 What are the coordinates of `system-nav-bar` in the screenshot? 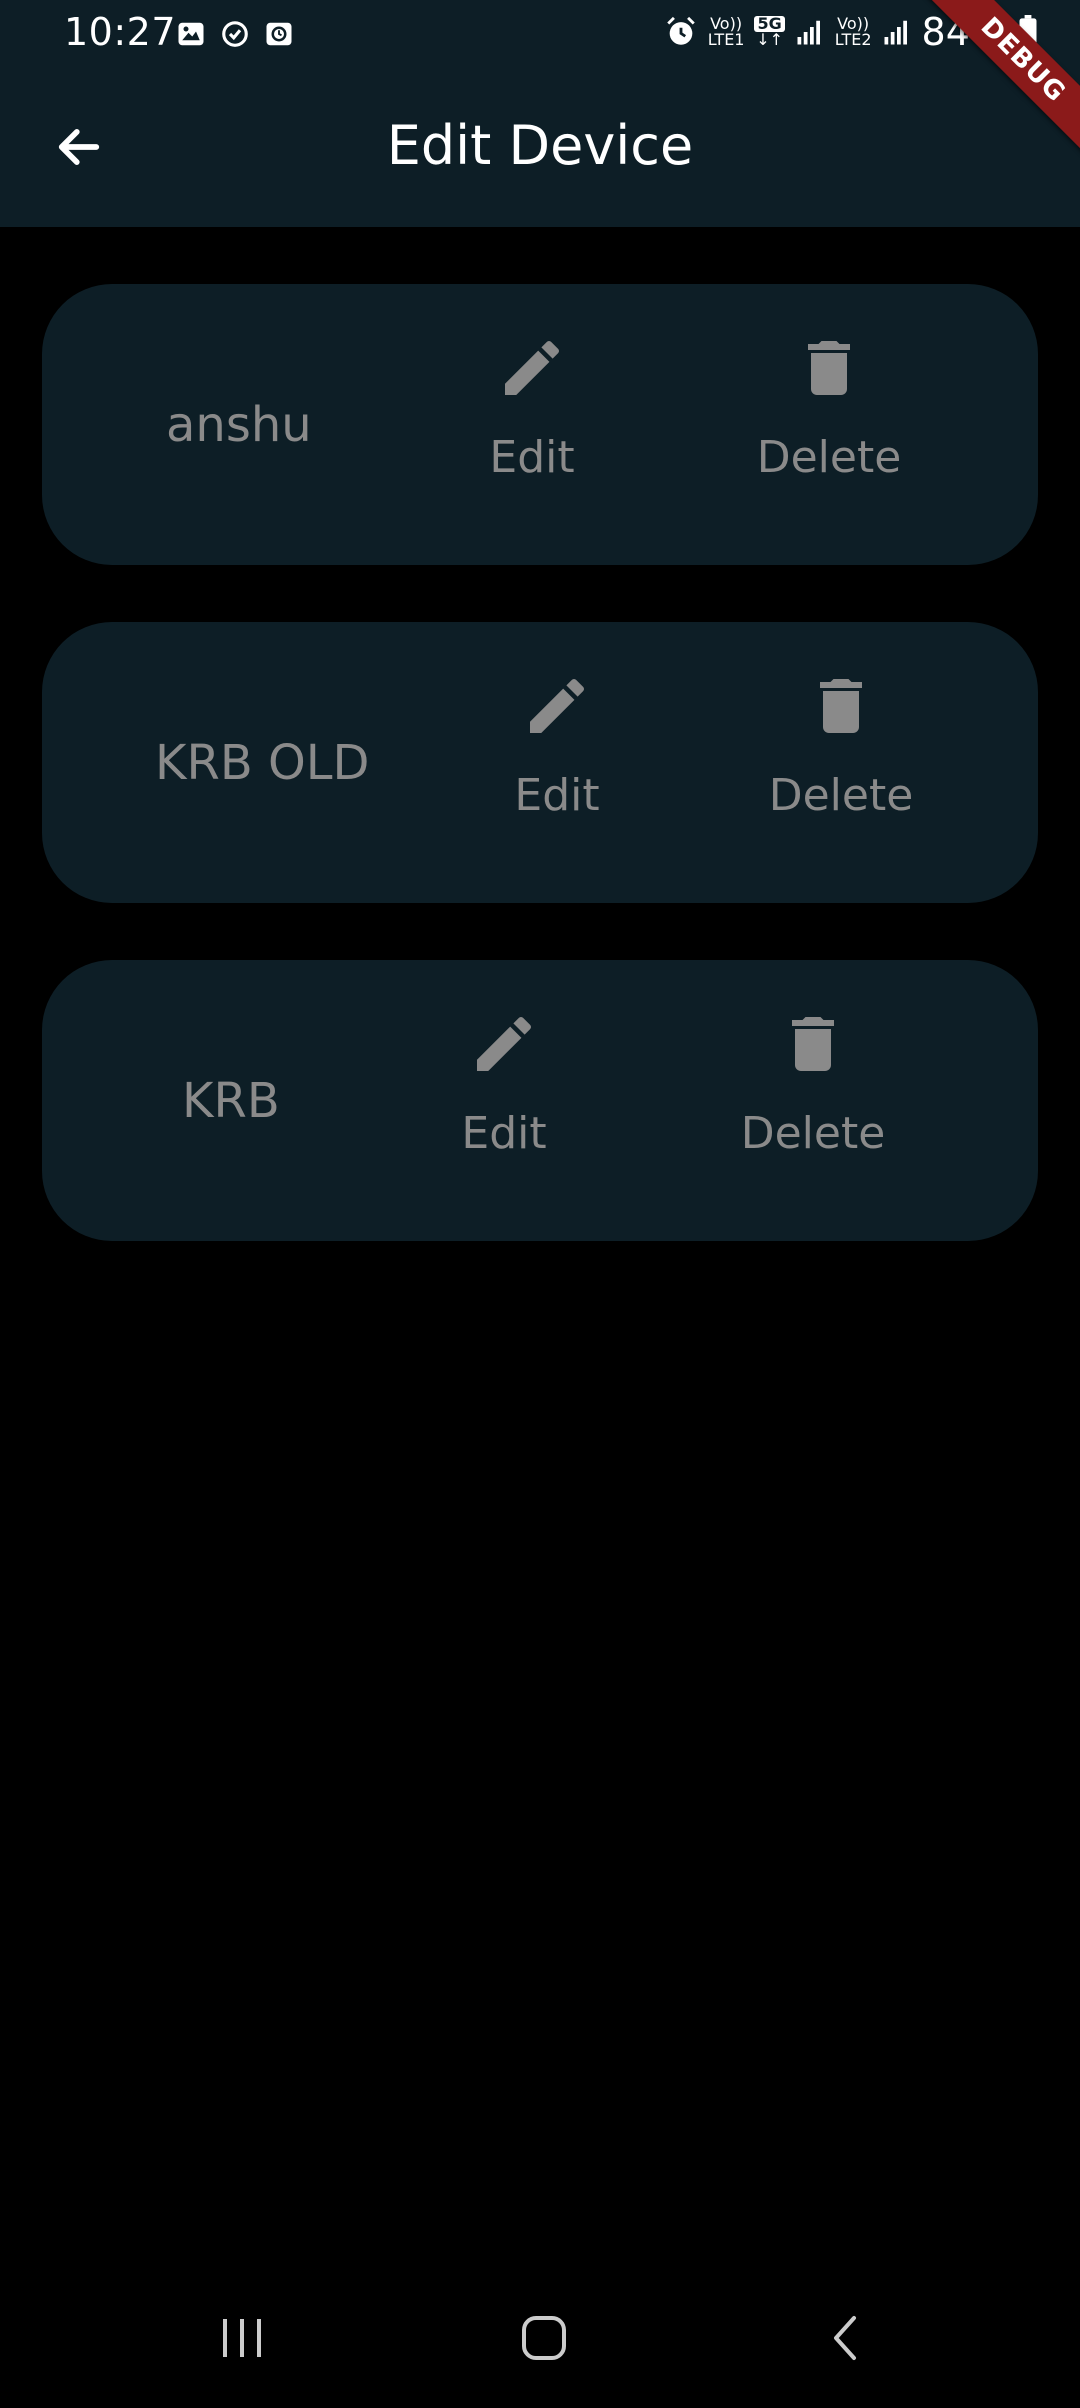 It's located at (540, 2338).